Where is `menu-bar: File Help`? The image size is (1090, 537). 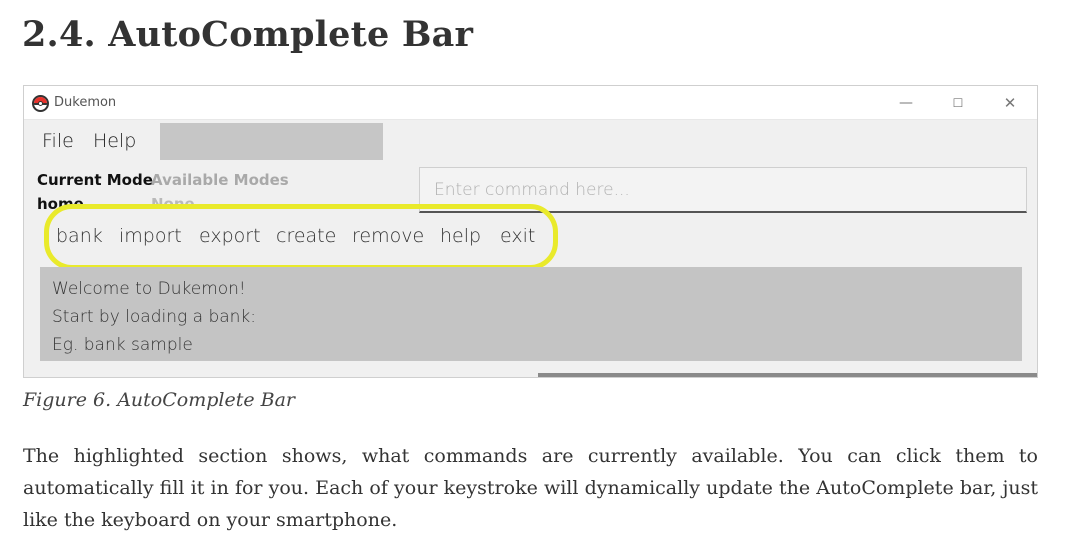
menu-bar: File Help is located at coordinates (530, 141).